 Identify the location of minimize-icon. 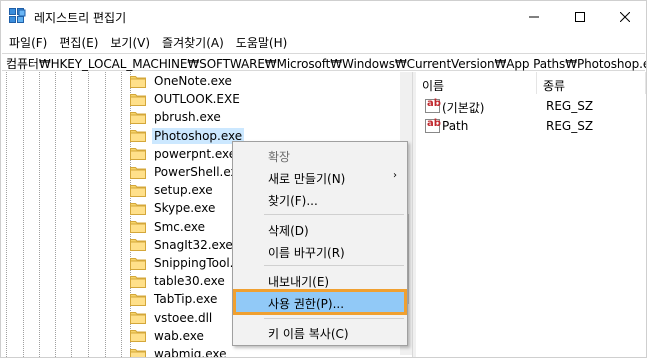
(534, 16).